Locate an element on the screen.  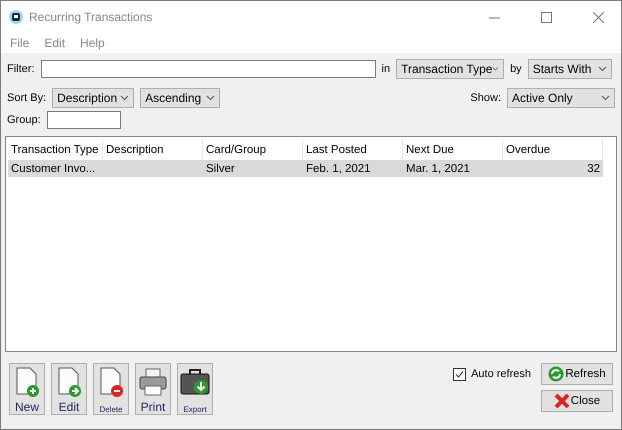
filter-label: Filter: is located at coordinates (20, 69).